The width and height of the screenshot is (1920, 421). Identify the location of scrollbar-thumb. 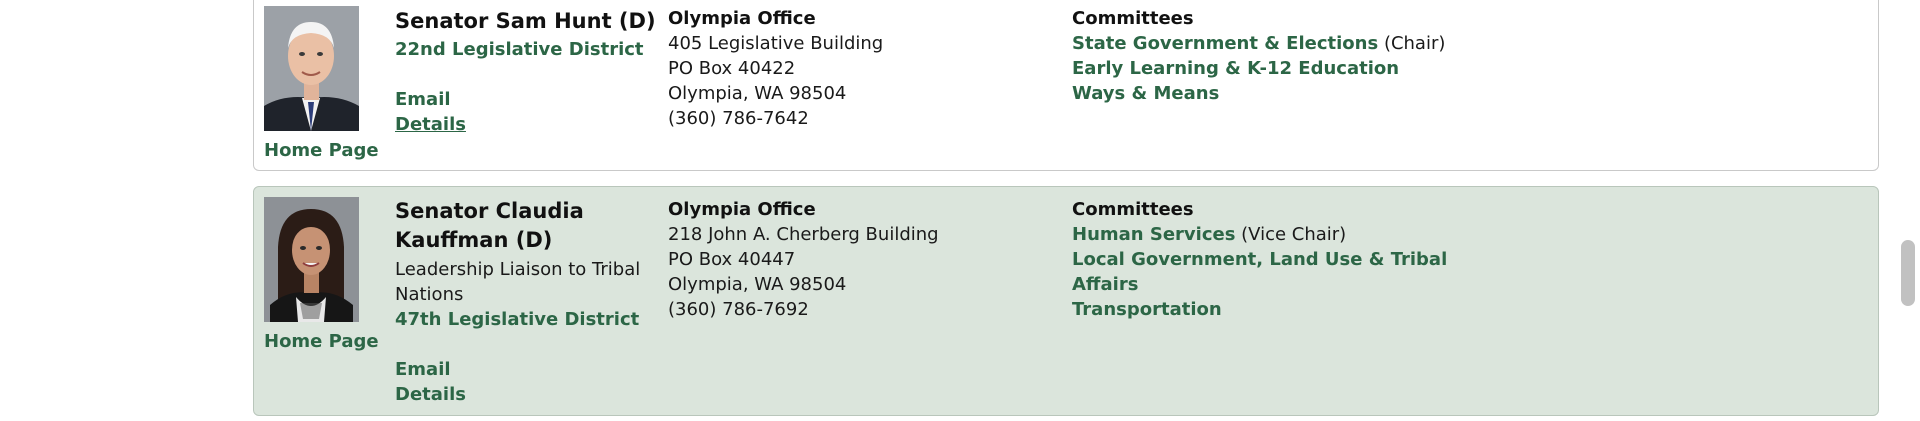
(1908, 273).